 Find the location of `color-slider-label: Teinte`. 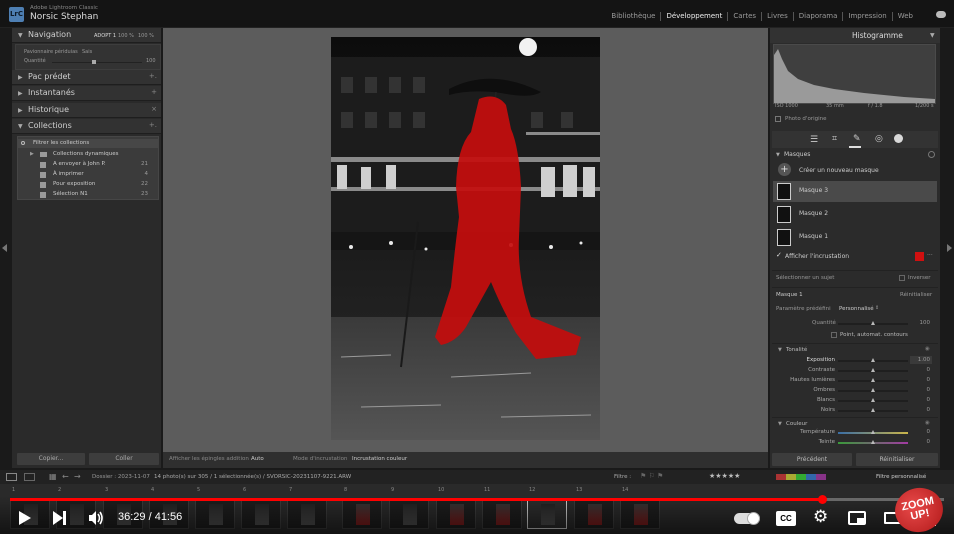

color-slider-label: Teinte is located at coordinates (826, 442).